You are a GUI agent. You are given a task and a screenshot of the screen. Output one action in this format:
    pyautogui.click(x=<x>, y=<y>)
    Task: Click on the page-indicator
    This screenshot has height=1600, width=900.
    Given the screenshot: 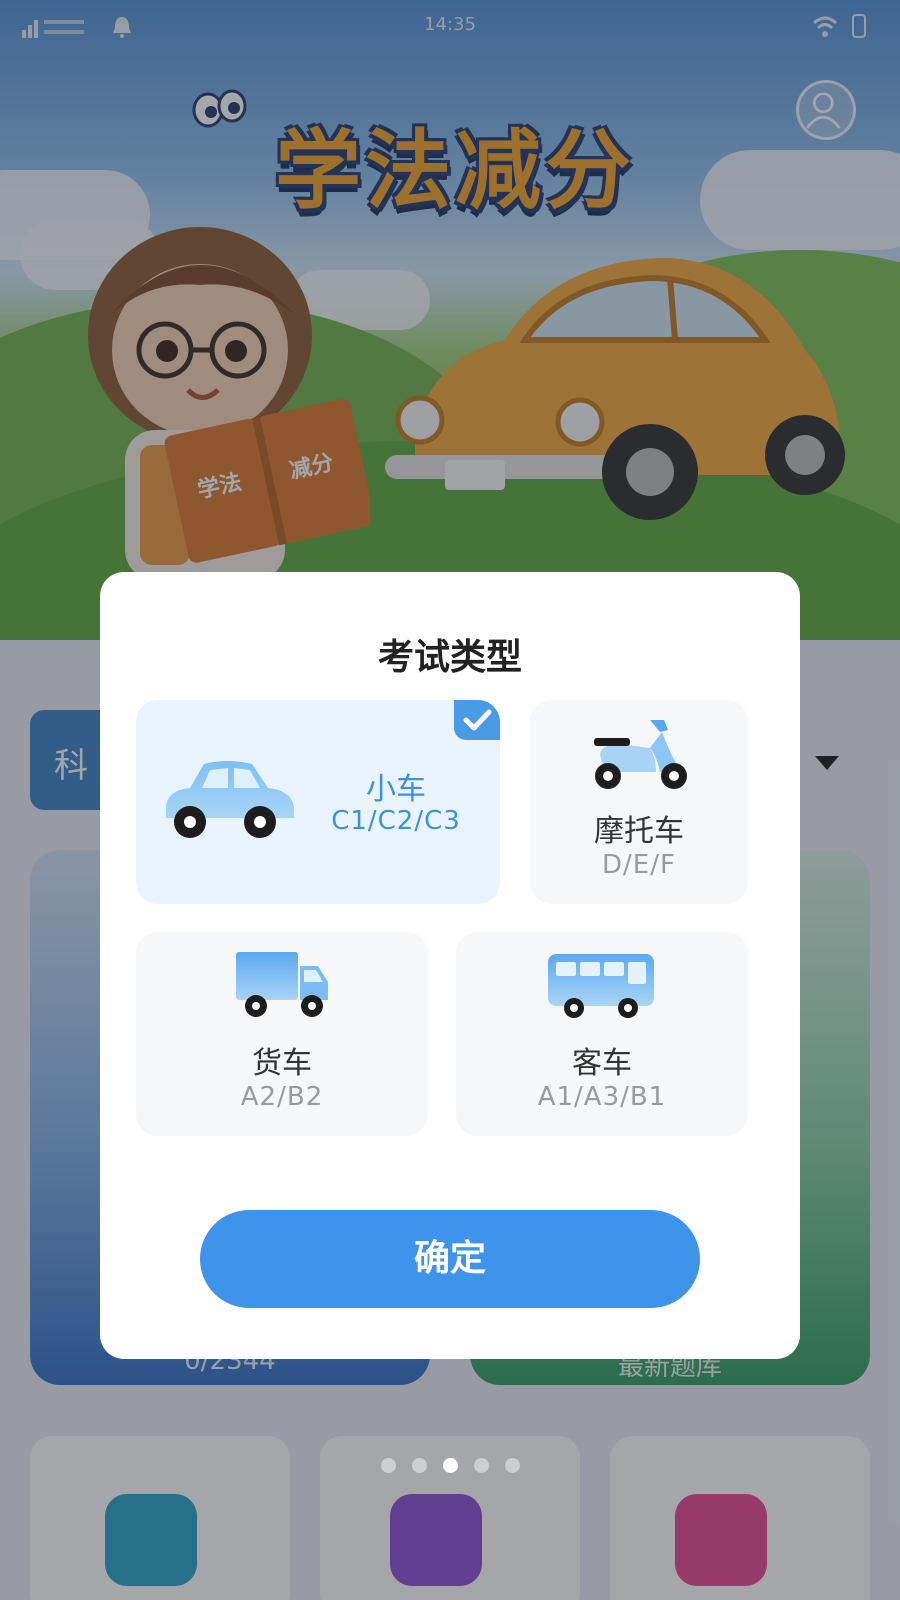 What is the action you would take?
    pyautogui.click(x=450, y=1465)
    